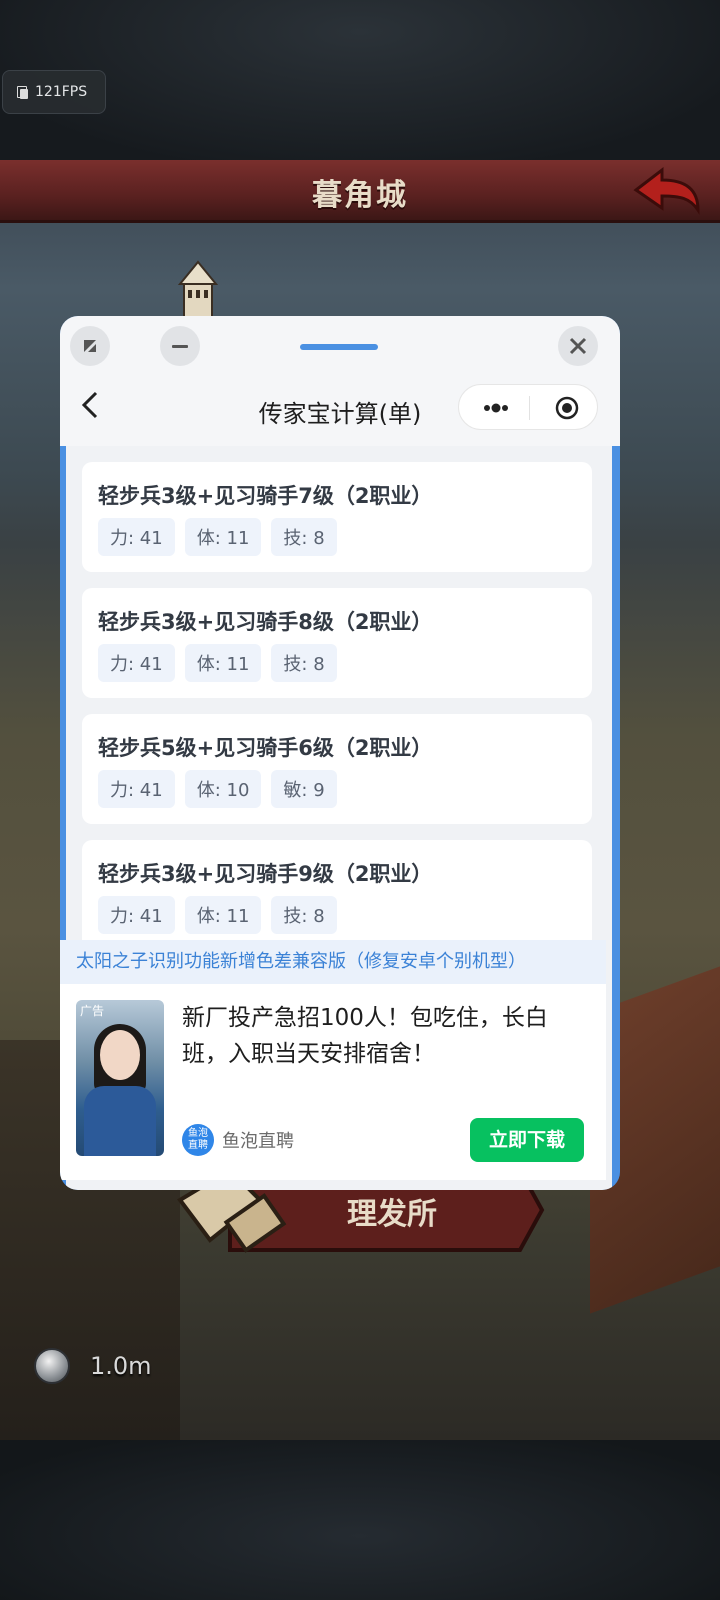 The width and height of the screenshot is (720, 1600). I want to click on ad-text: 新厂投产急招100人！包吃住，长白班，入职当天安排宿舍！, so click(382, 1036).